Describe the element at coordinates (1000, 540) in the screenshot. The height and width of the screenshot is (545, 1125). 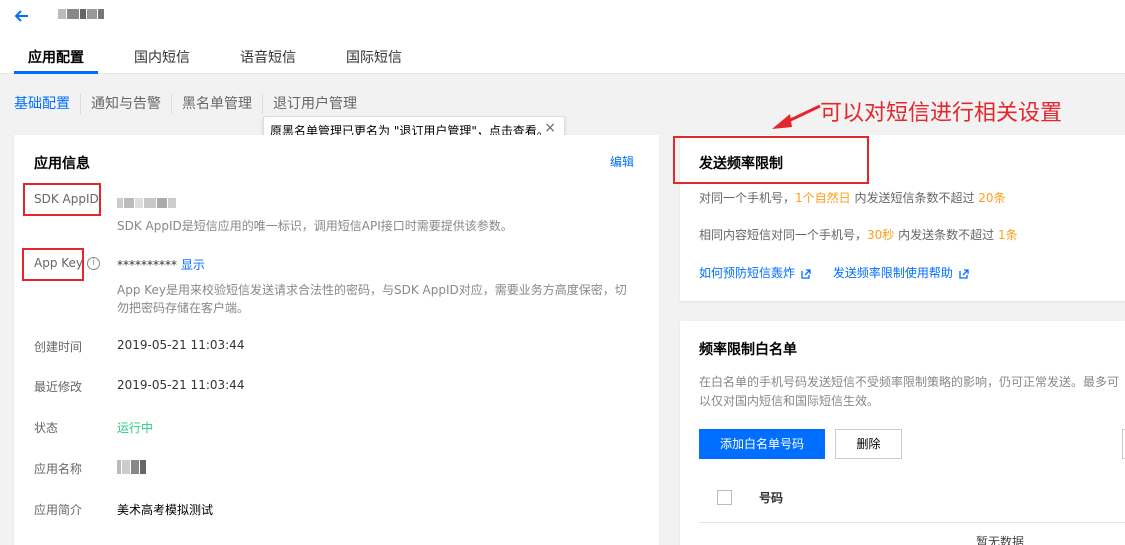
I see `empty-state-text: 暂无数据` at that location.